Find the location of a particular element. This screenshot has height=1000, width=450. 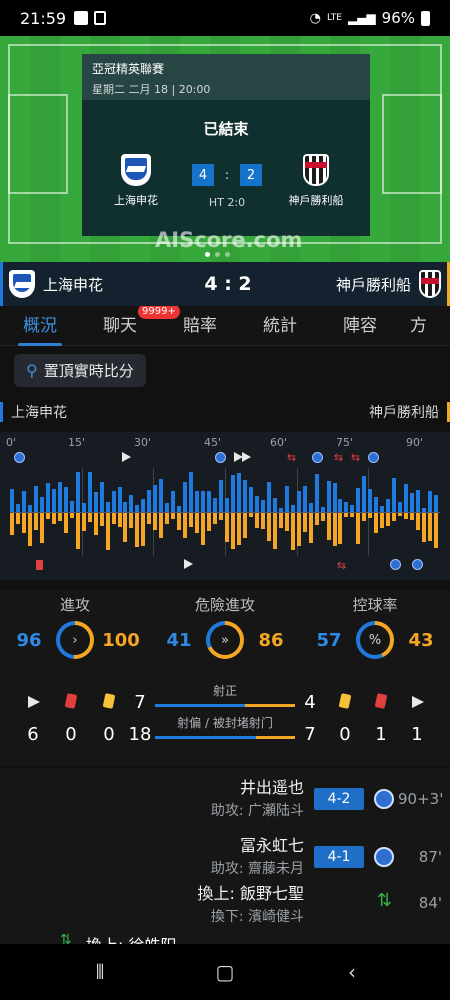

stat-dangerous-attack: 危險進攻 41 » 86 is located at coordinates (225, 624).